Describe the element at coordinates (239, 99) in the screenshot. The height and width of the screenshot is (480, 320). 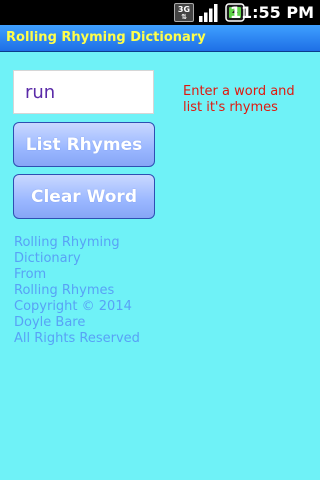
I see `hint-text: Enter a word and list it's rhymes` at that location.